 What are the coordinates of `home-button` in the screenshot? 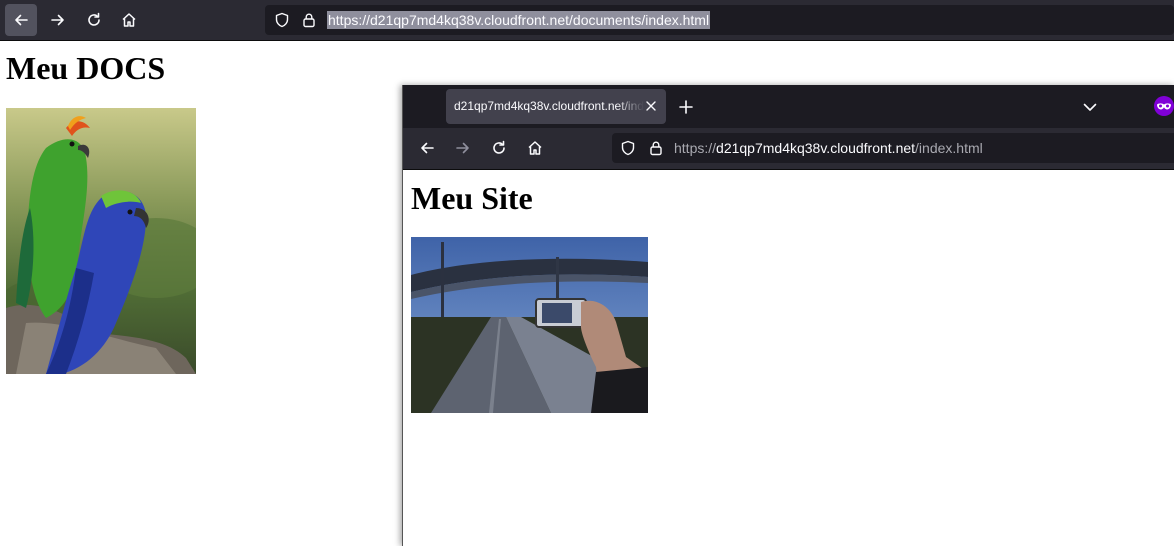 It's located at (129, 20).